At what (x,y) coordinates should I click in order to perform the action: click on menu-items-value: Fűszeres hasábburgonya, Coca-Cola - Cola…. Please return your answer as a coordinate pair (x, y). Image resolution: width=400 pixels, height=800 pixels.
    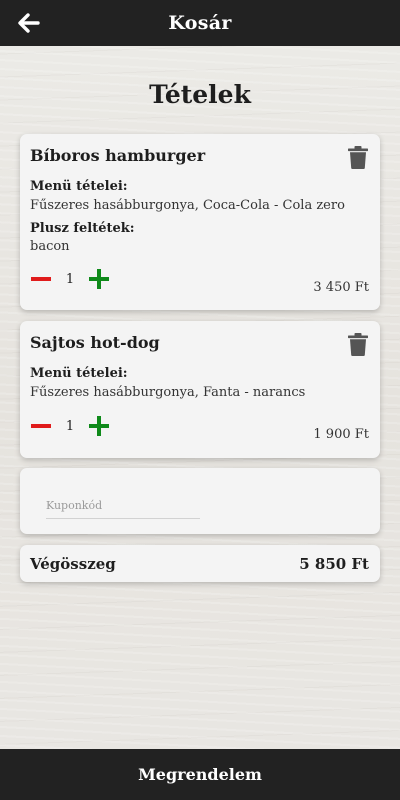
    Looking at the image, I should click on (187, 205).